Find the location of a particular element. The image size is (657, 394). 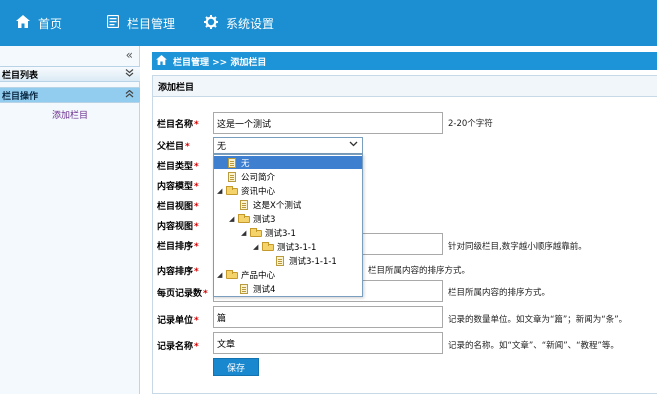

nav-column-manage: 栏目管理 is located at coordinates (141, 23).